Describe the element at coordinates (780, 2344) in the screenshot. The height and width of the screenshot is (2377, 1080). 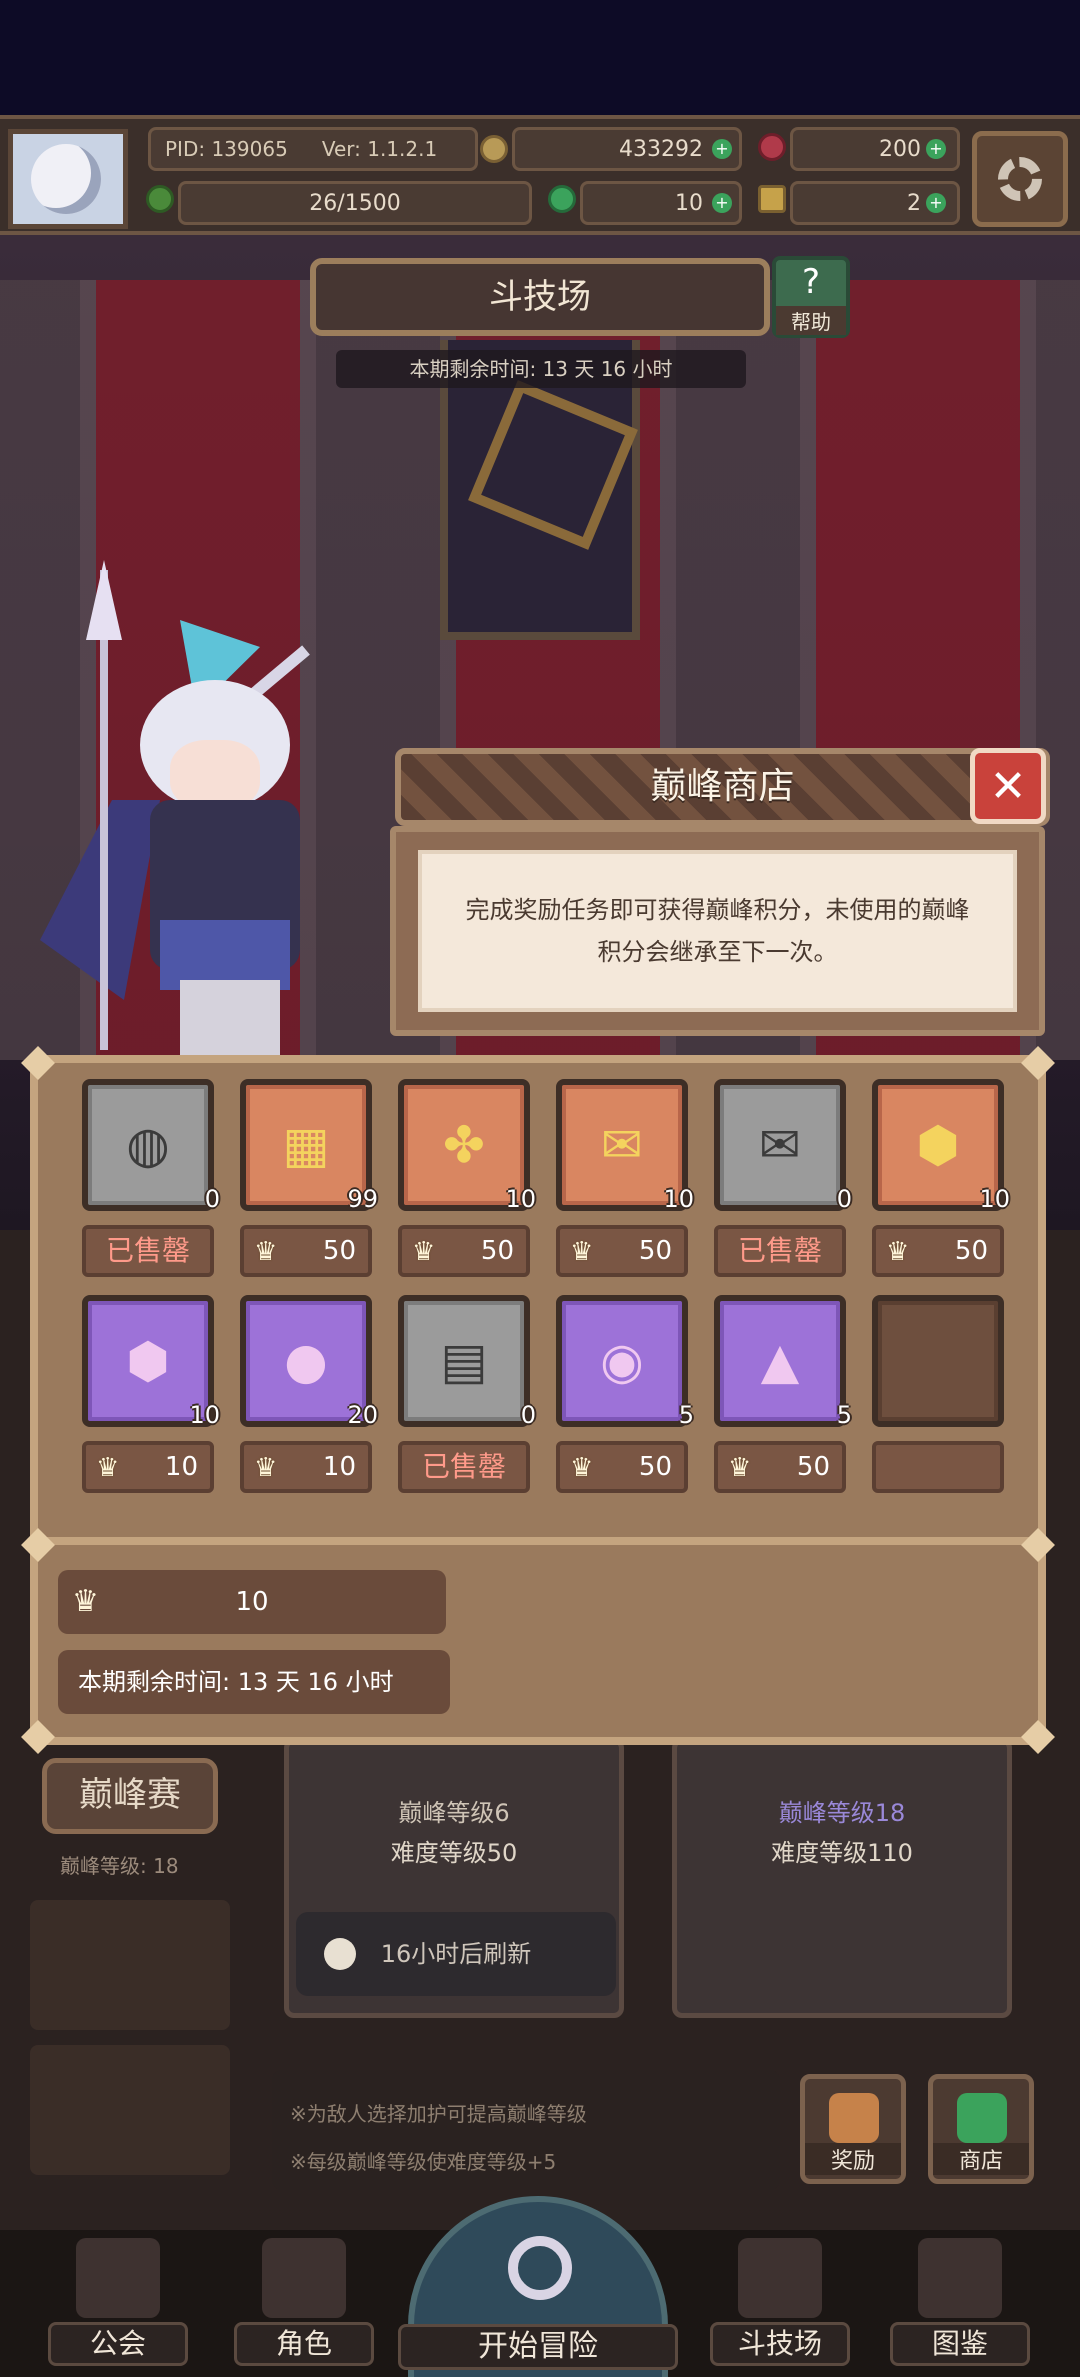
I see `nav-arena-label: 斗技场` at that location.